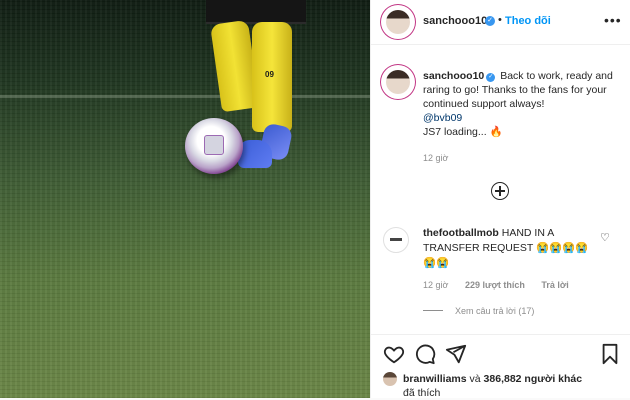 The width and height of the screenshot is (630, 400). I want to click on add-comment-icon, so click(500, 191).